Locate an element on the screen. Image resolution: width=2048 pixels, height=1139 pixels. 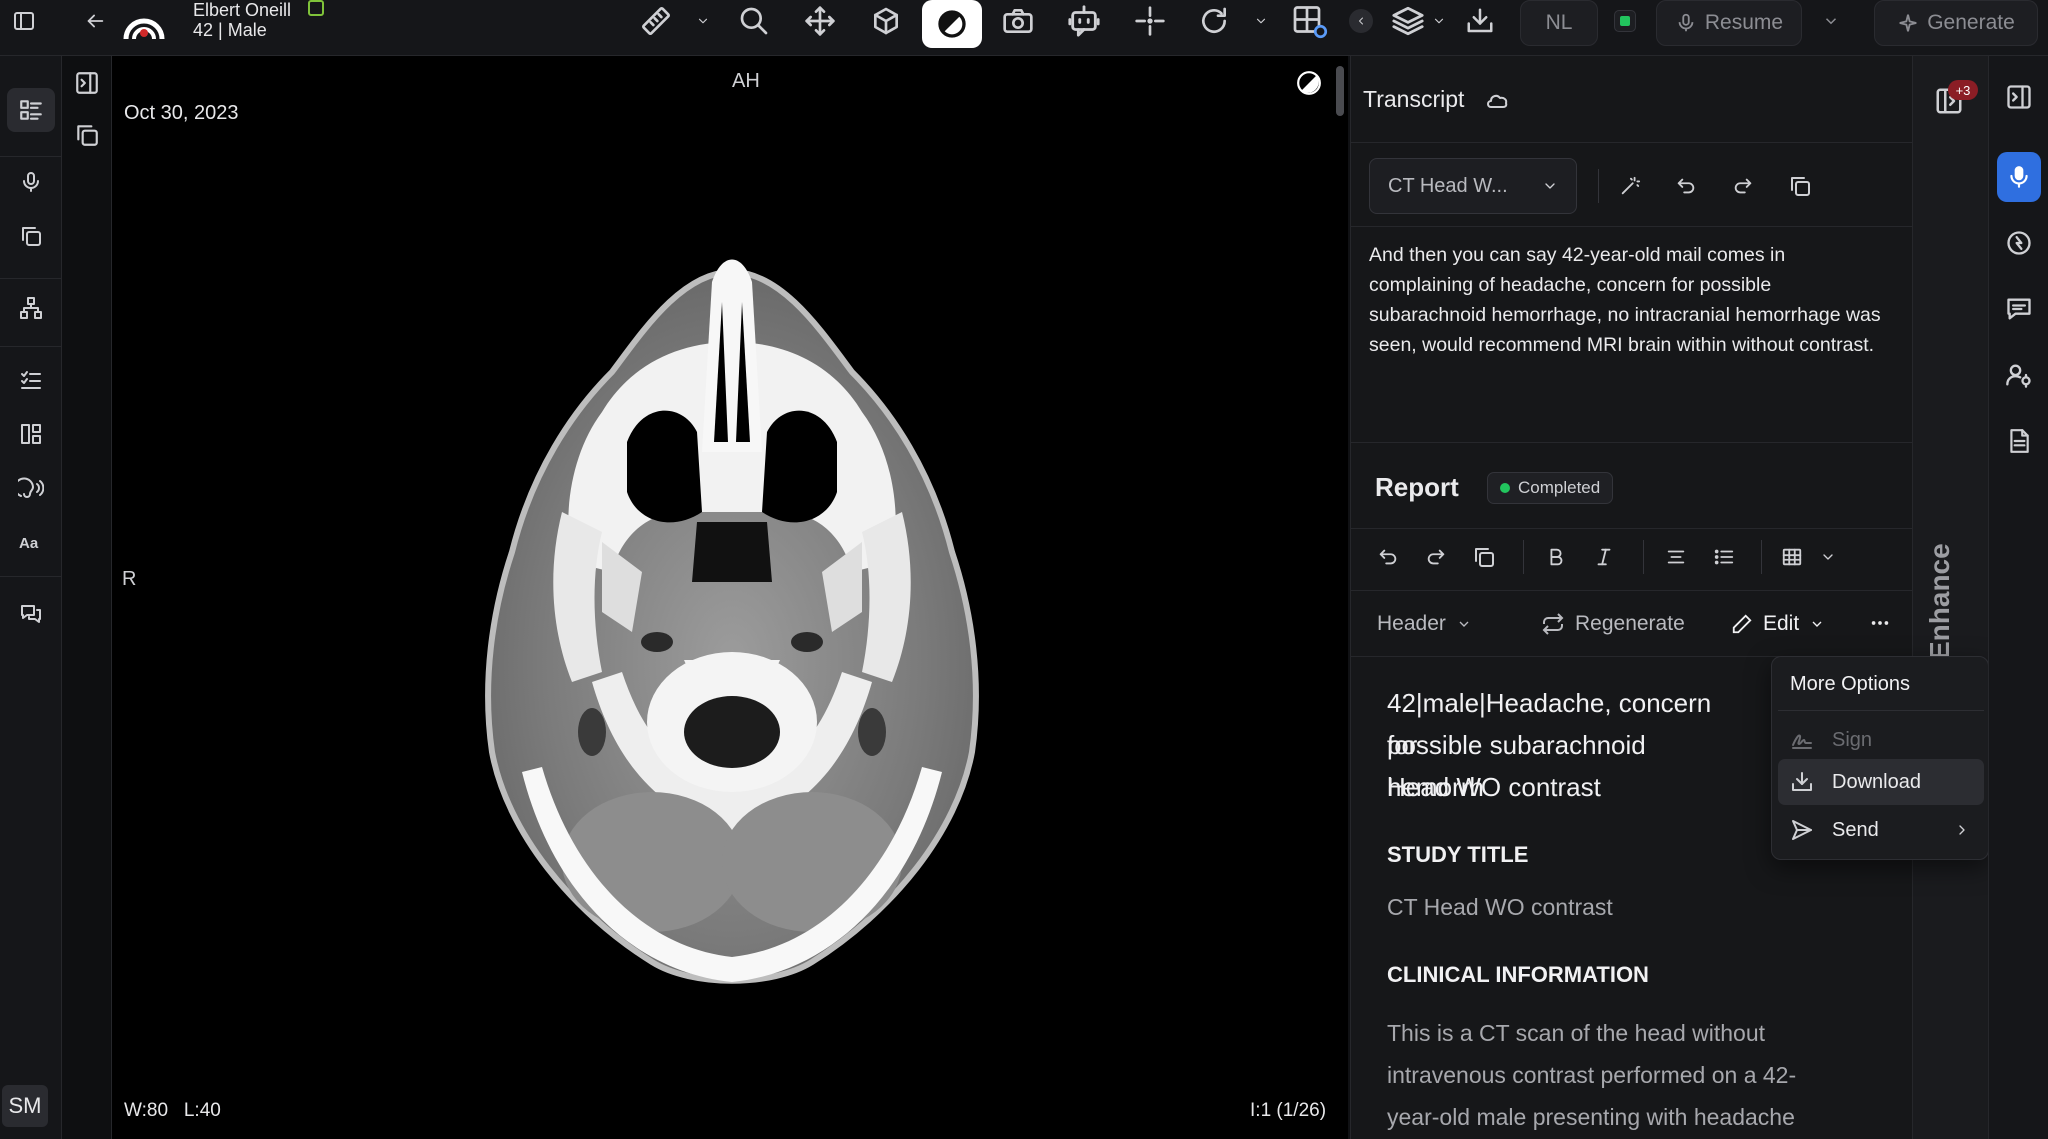
level-value: 40 is located at coordinates (210, 1110).